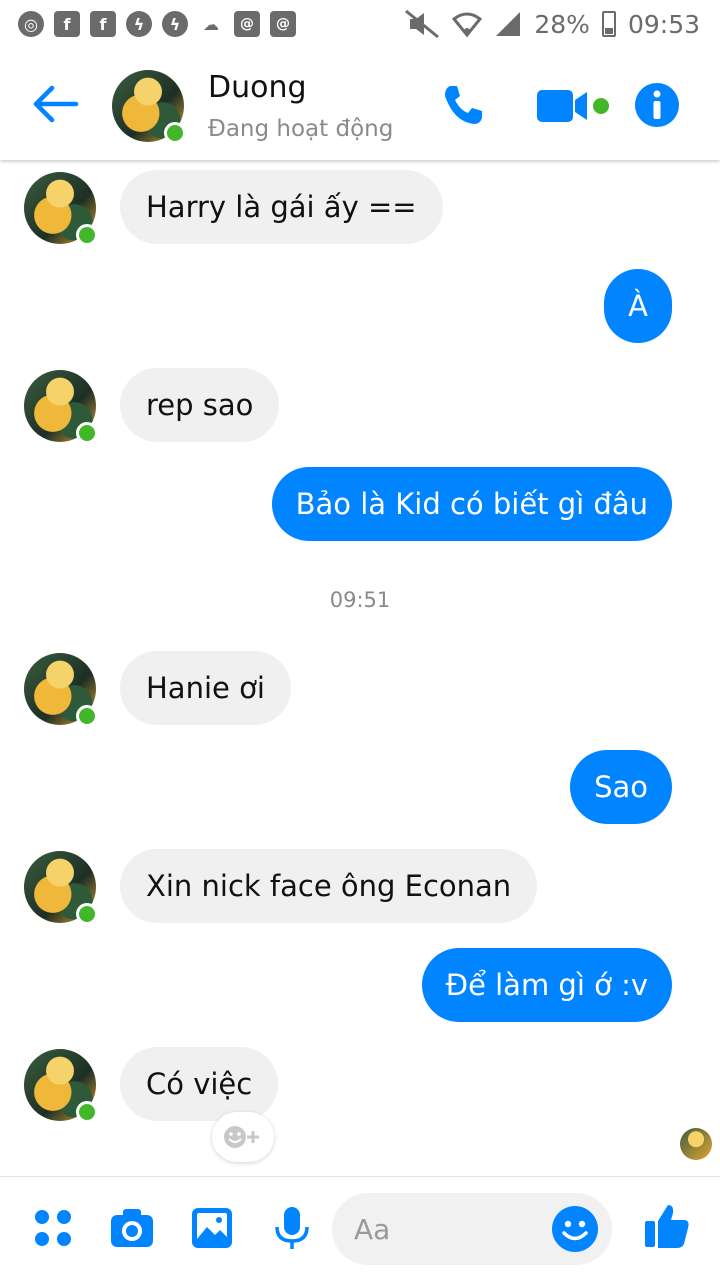 This screenshot has width=720, height=1280. I want to click on battery-icon, so click(608, 24).